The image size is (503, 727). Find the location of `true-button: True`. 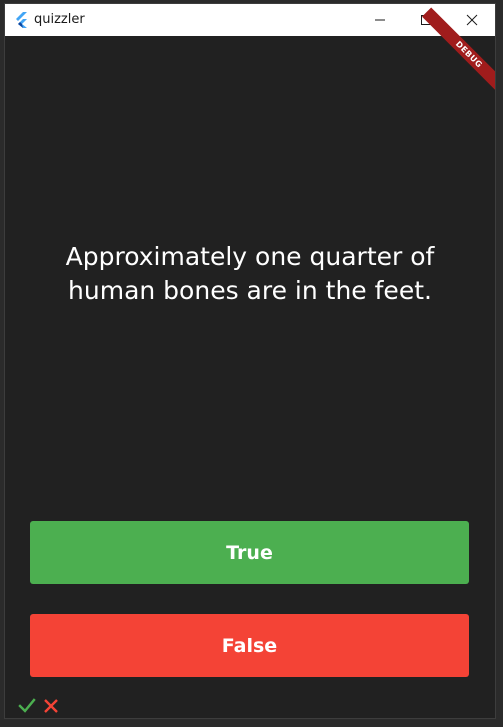

true-button: True is located at coordinates (249, 552).